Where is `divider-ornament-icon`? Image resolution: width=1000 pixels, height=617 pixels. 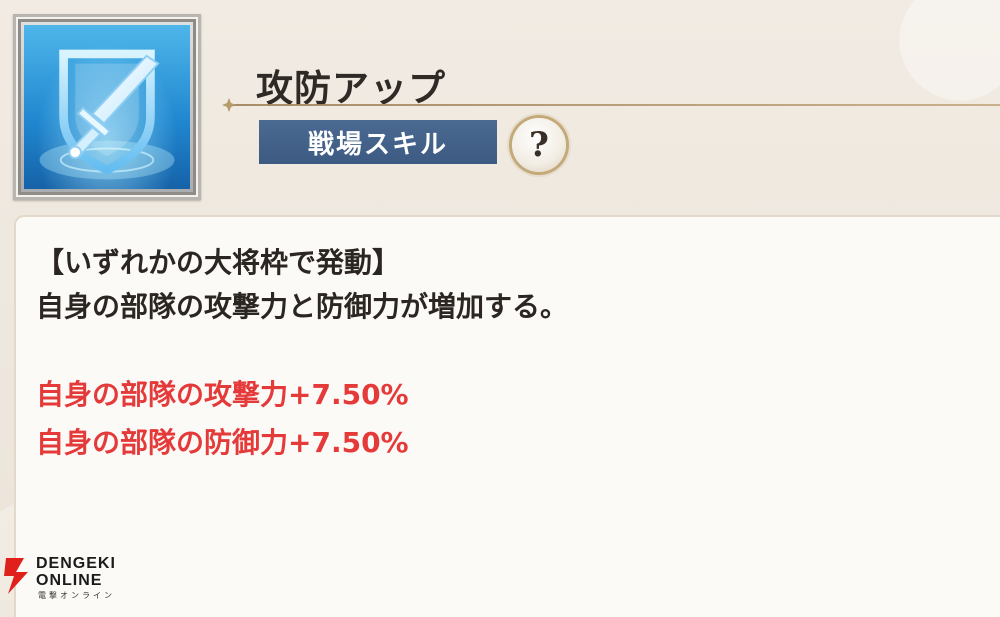 divider-ornament-icon is located at coordinates (229, 105).